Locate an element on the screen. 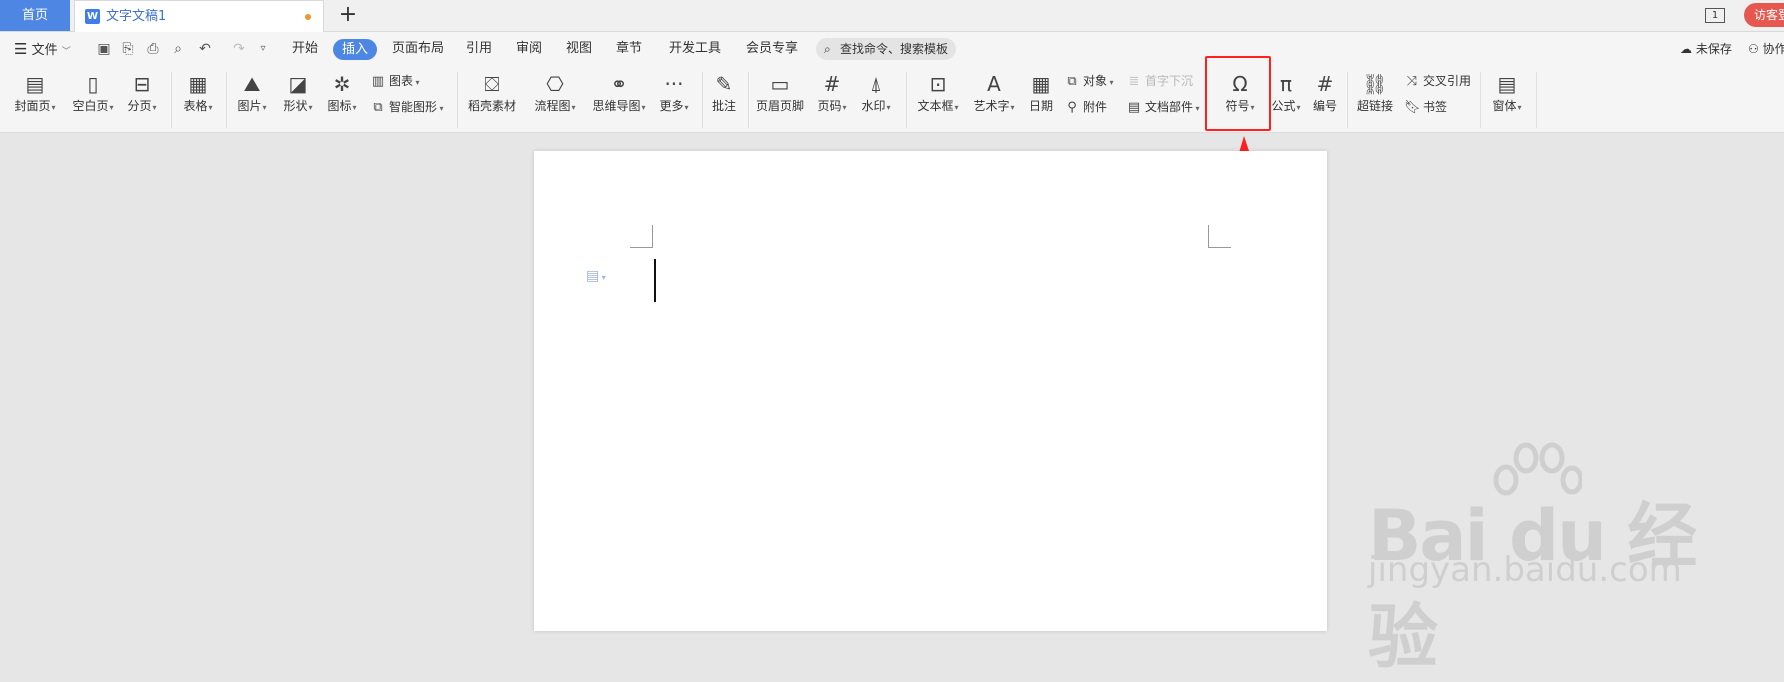 Image resolution: width=1784 pixels, height=682 pixels. redo-icon: ↷ is located at coordinates (239, 49).